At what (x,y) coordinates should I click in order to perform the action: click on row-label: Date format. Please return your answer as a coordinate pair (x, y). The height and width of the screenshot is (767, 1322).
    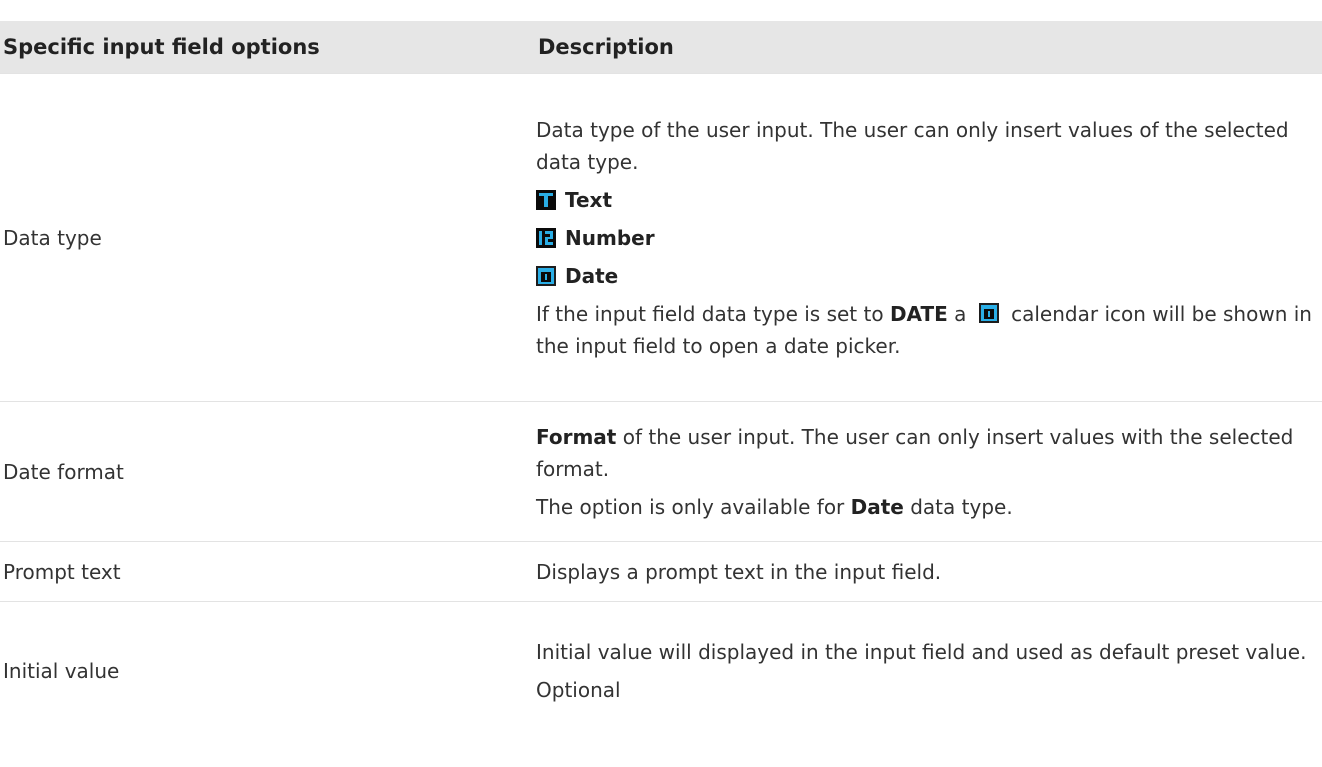
    Looking at the image, I should click on (263, 471).